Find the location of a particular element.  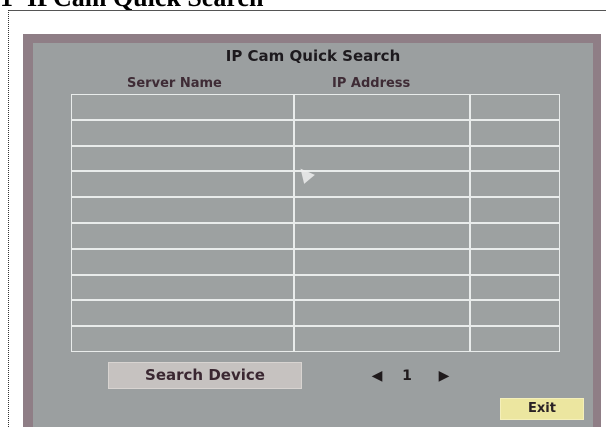

frame-left-border is located at coordinates (8, 218).